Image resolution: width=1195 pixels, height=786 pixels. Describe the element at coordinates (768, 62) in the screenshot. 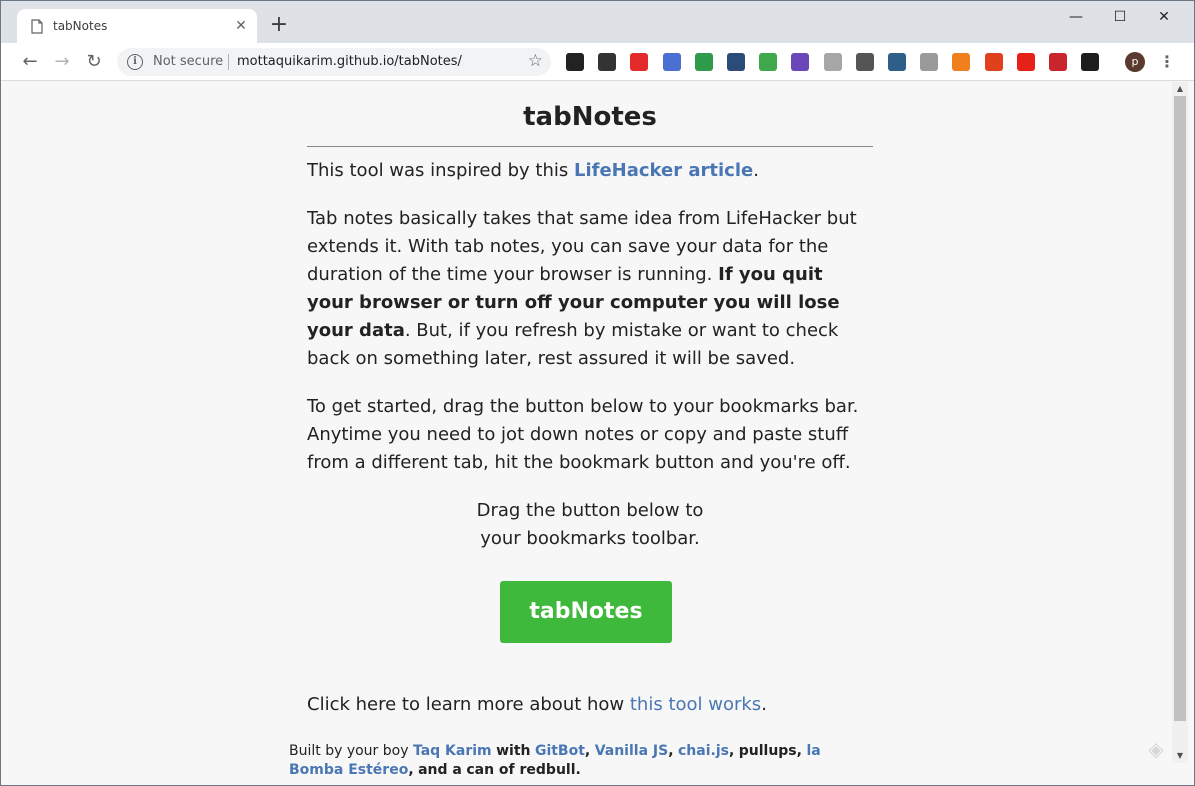

I see `plus-ext-icon` at that location.